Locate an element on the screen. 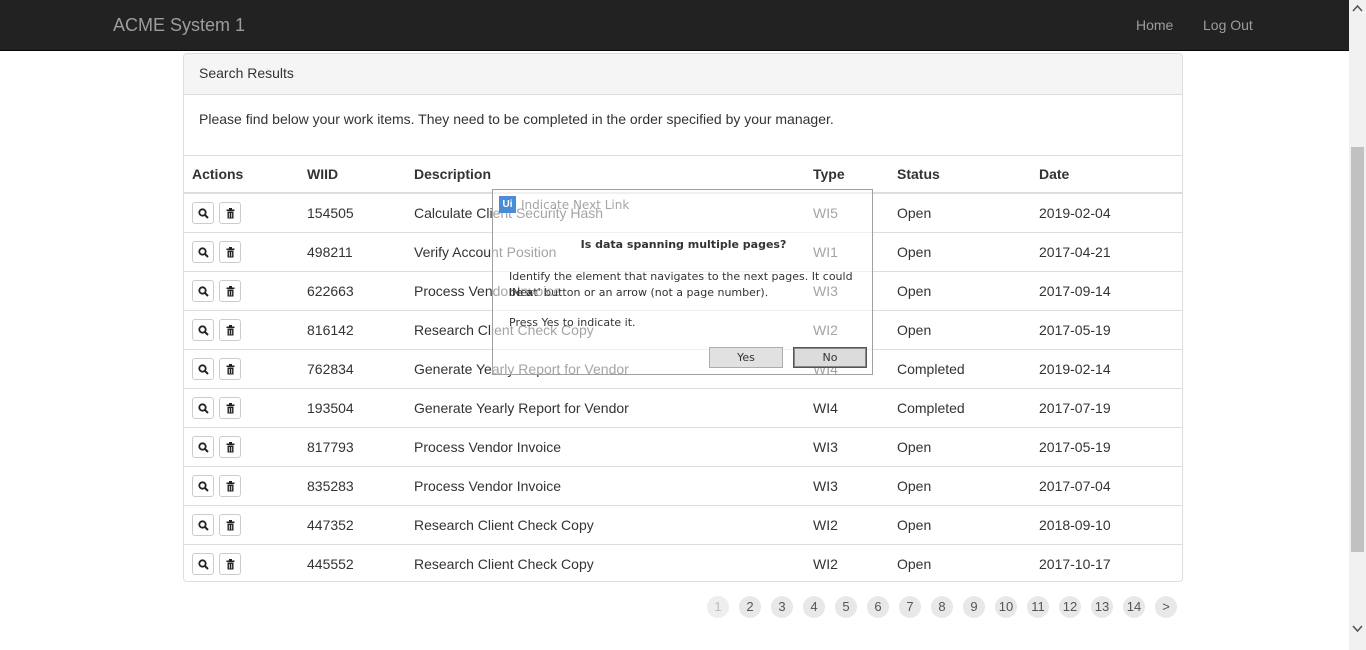  vertical-scrollbar is located at coordinates (1357, 325).